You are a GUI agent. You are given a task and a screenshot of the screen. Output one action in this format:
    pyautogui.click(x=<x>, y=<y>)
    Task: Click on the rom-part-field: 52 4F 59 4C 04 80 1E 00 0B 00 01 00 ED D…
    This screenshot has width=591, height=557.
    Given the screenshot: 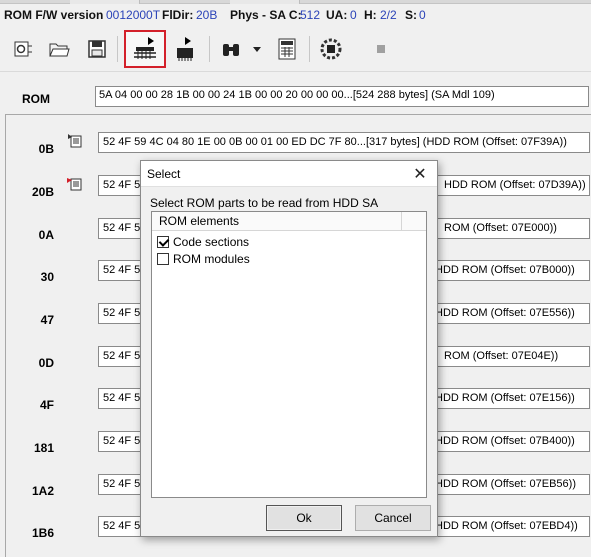 What is the action you would take?
    pyautogui.click(x=344, y=142)
    